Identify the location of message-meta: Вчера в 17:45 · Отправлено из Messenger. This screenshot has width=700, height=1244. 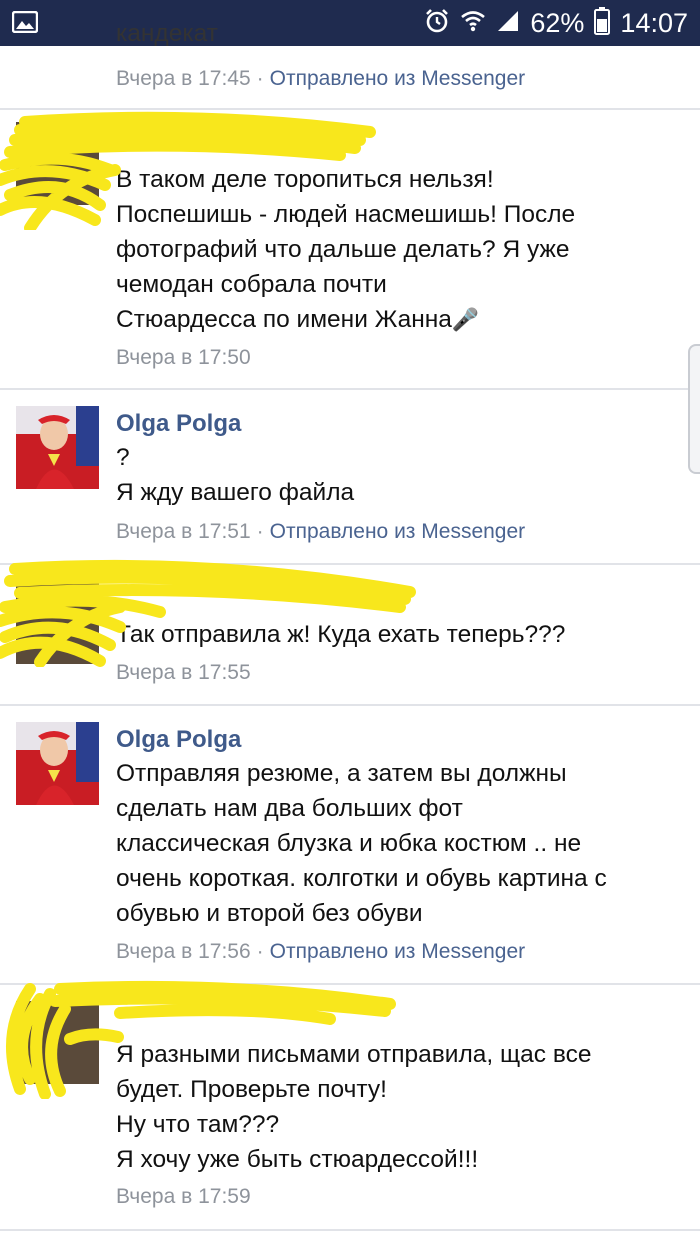
(321, 78).